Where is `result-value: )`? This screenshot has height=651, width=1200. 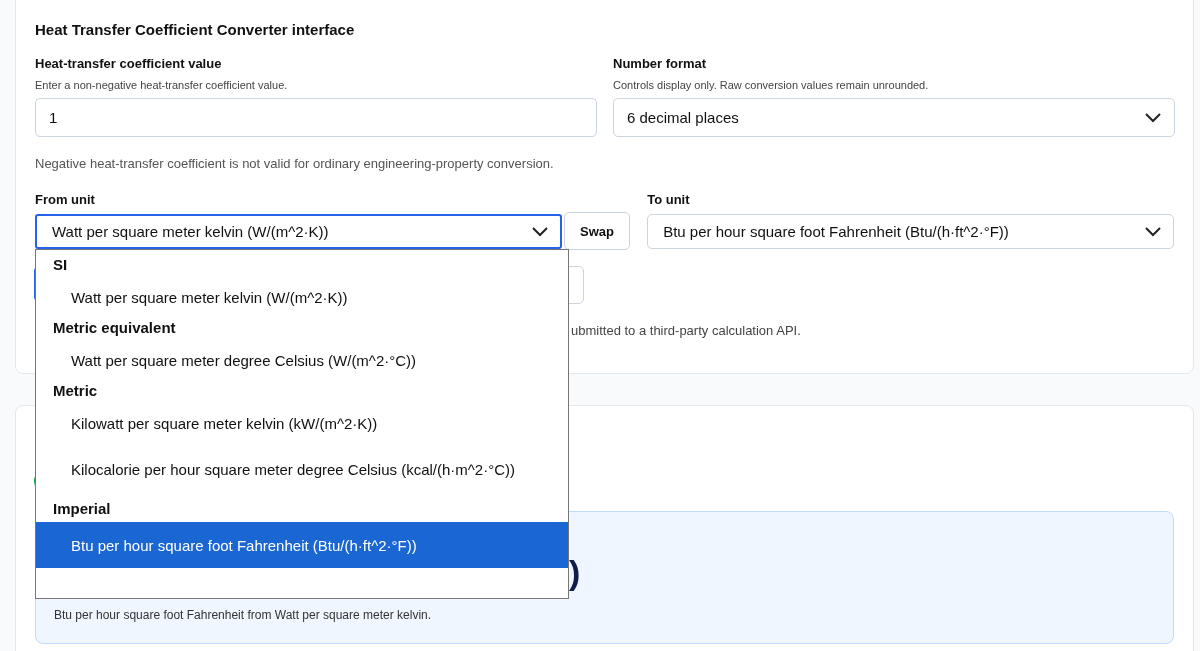
result-value: ) is located at coordinates (575, 572).